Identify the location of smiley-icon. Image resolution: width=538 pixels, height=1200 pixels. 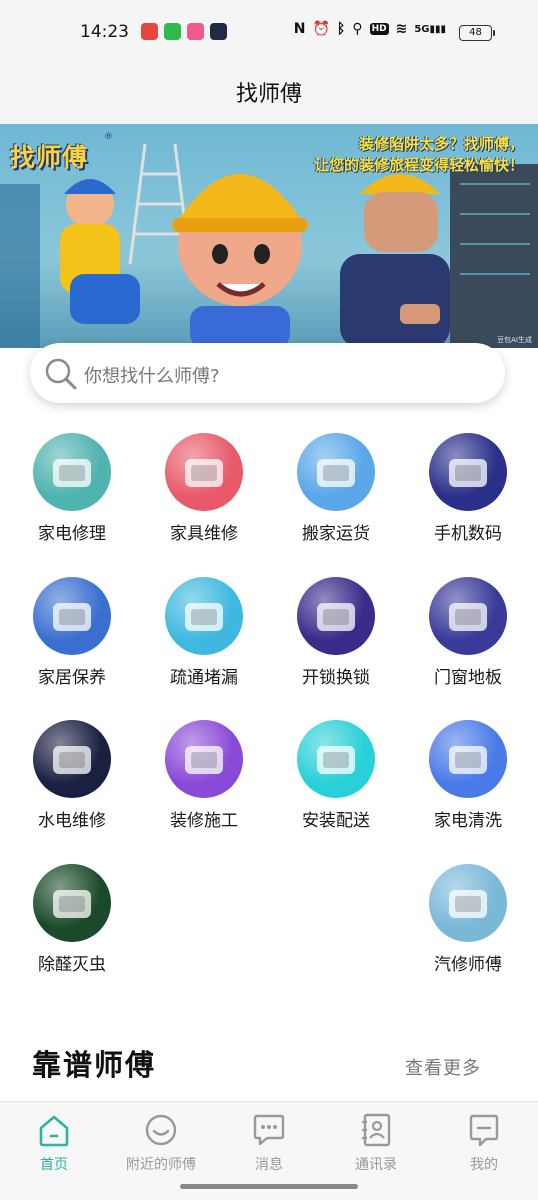
(161, 1130).